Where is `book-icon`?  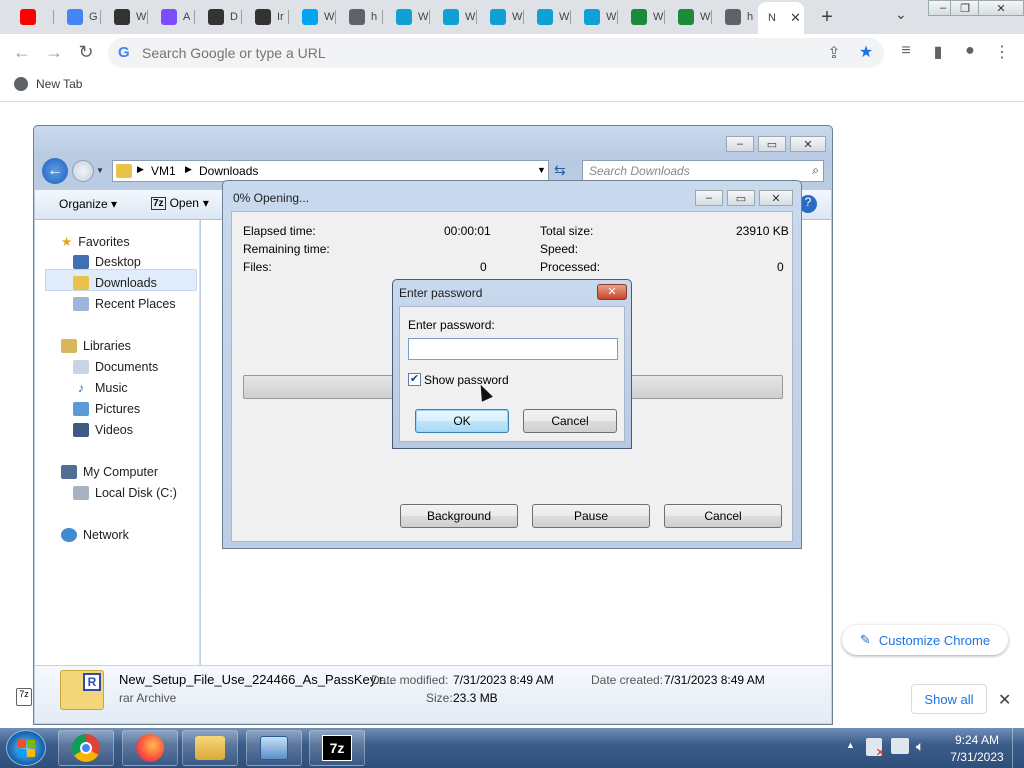 book-icon is located at coordinates (686, 17).